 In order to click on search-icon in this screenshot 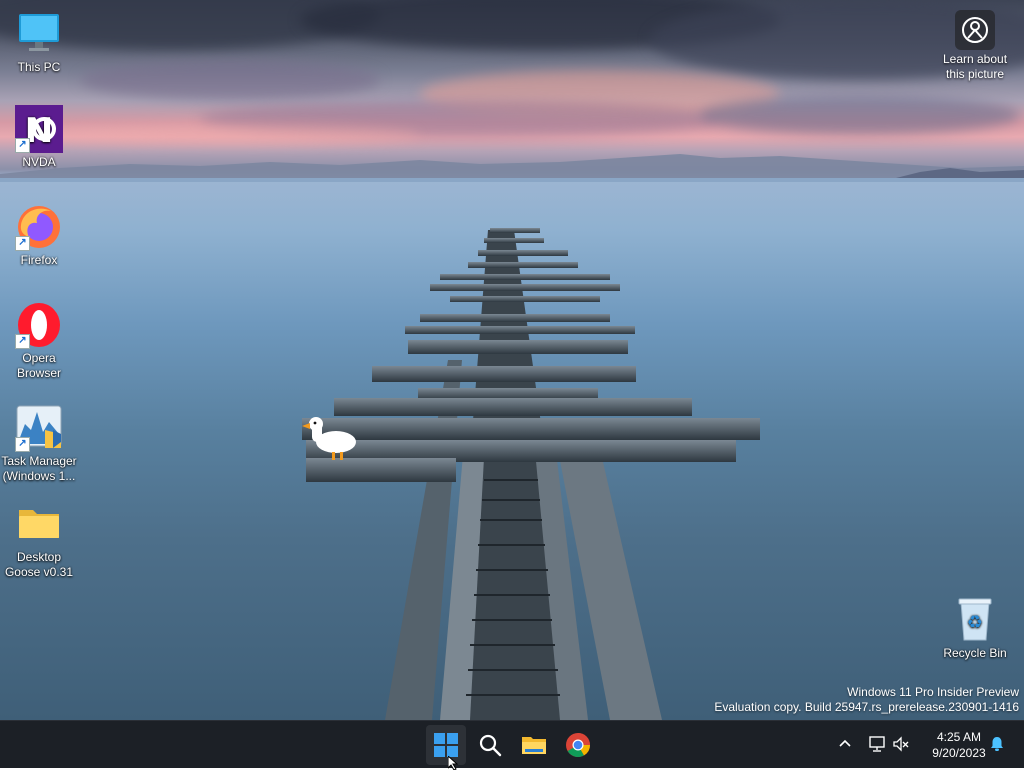, I will do `click(490, 745)`.